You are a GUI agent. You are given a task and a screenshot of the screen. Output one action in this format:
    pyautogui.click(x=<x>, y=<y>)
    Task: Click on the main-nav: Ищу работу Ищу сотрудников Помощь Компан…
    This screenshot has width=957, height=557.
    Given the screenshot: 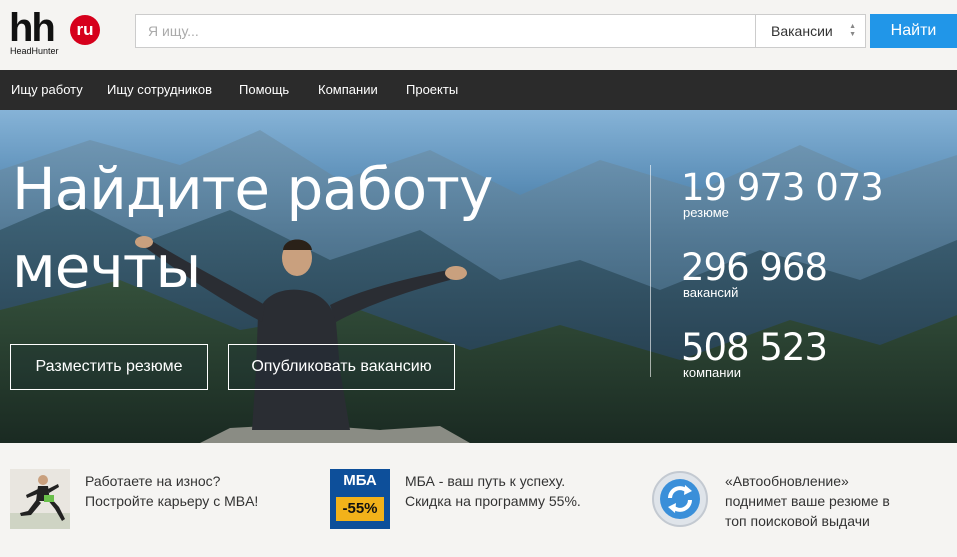 What is the action you would take?
    pyautogui.click(x=478, y=90)
    